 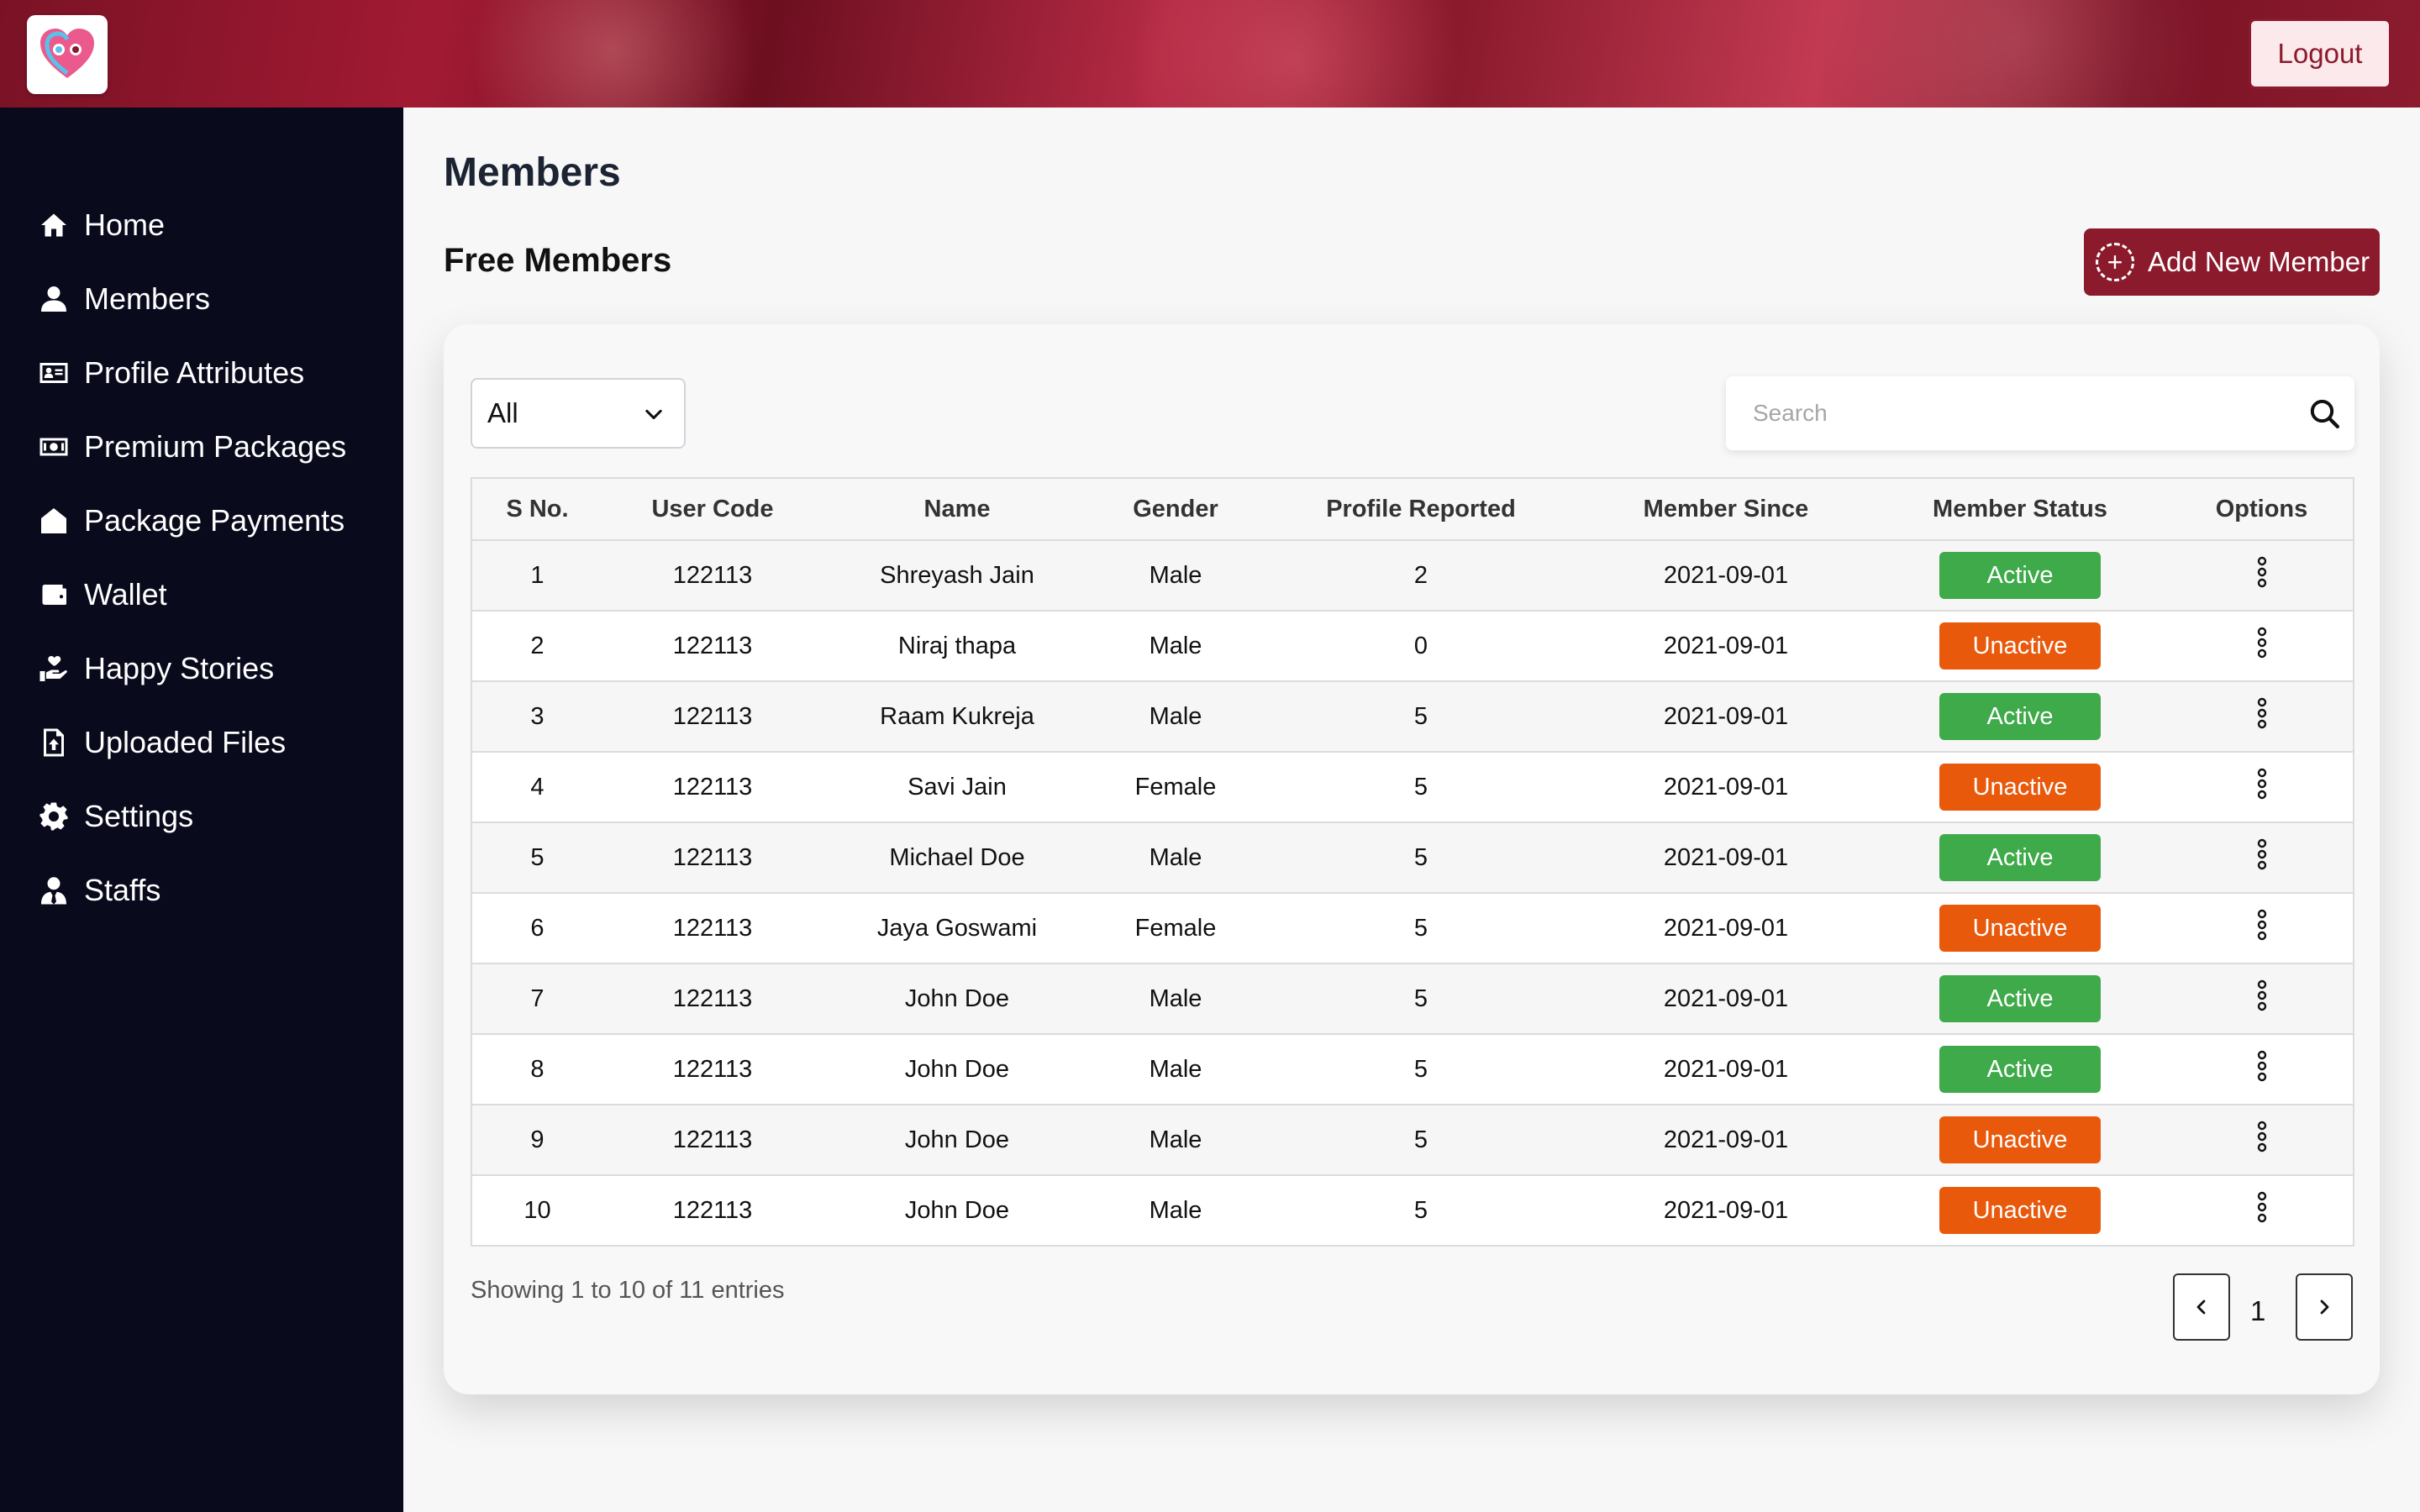 I want to click on column-header: Profile Reported, so click(x=1421, y=509).